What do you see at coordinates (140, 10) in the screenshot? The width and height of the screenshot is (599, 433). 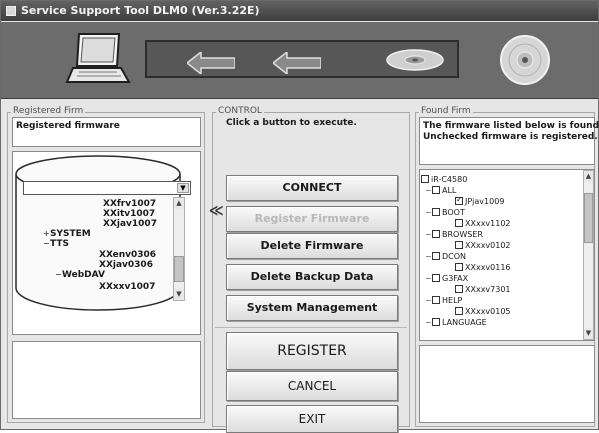 I see `window-title: Service Support Tool DLM0 (Ver.3.22E)` at bounding box center [140, 10].